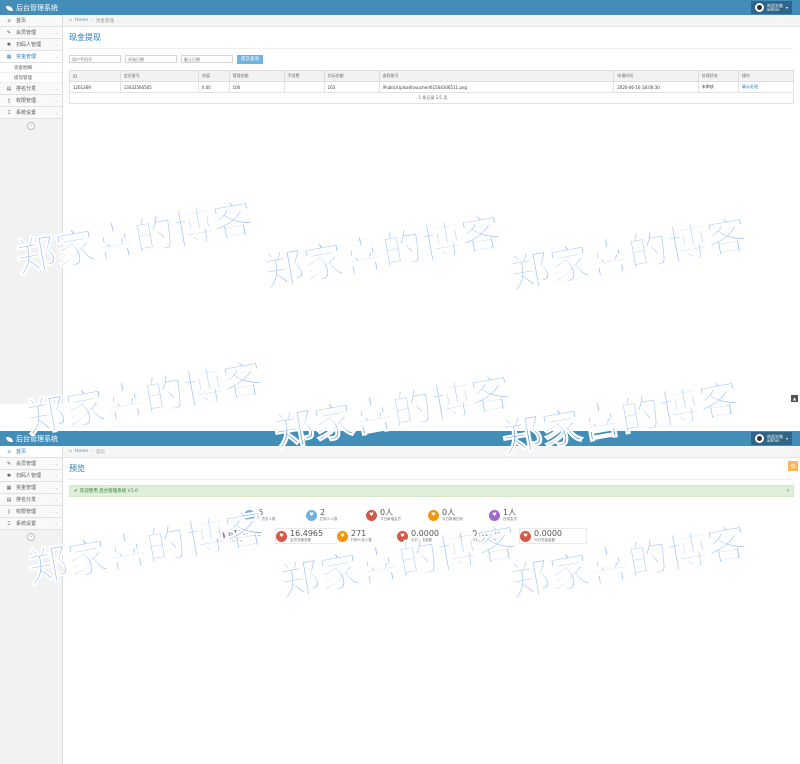 The width and height of the screenshot is (800, 764). What do you see at coordinates (26, 524) in the screenshot?
I see `sidebar-label: 系统设置` at bounding box center [26, 524].